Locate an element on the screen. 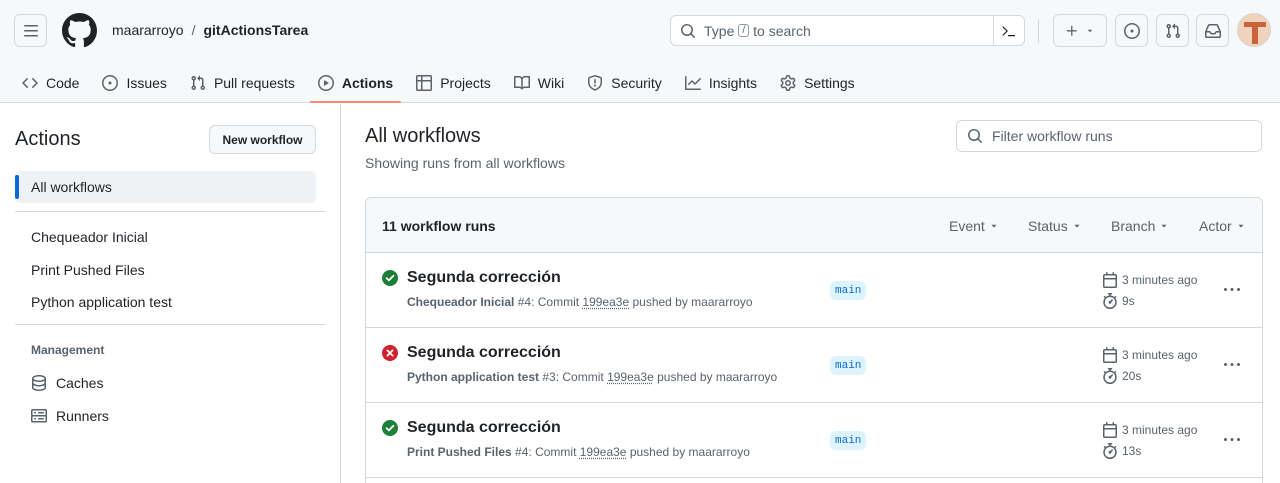  shield-icon is located at coordinates (595, 82).